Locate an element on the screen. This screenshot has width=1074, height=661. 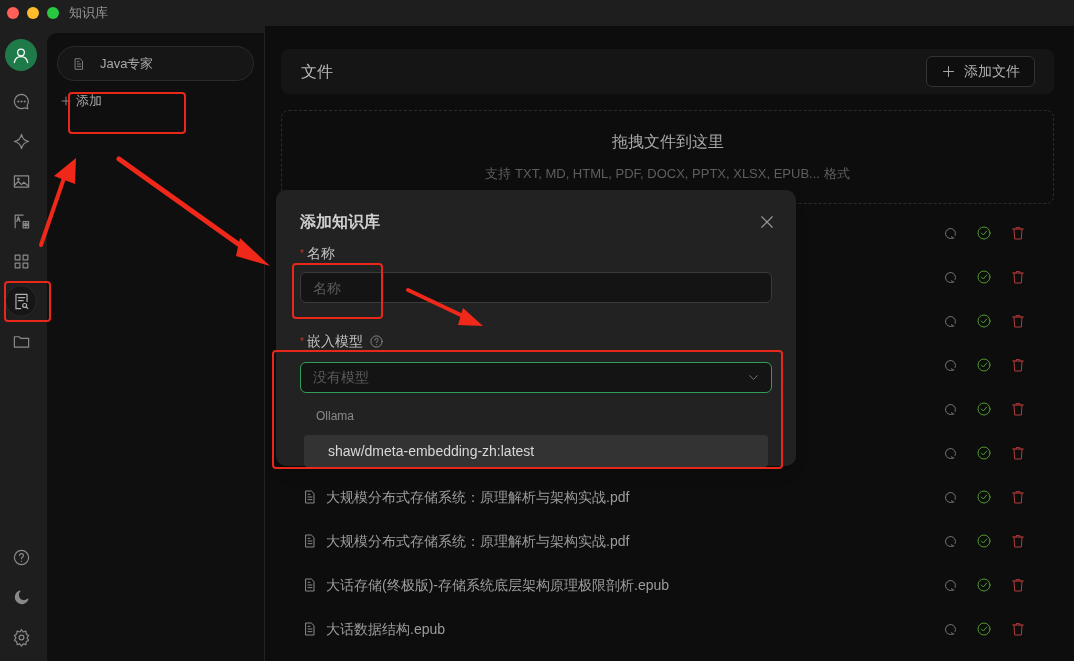
dropdown-option: shaw/dmeta-embedding-zh:latest is located at coordinates (536, 451).